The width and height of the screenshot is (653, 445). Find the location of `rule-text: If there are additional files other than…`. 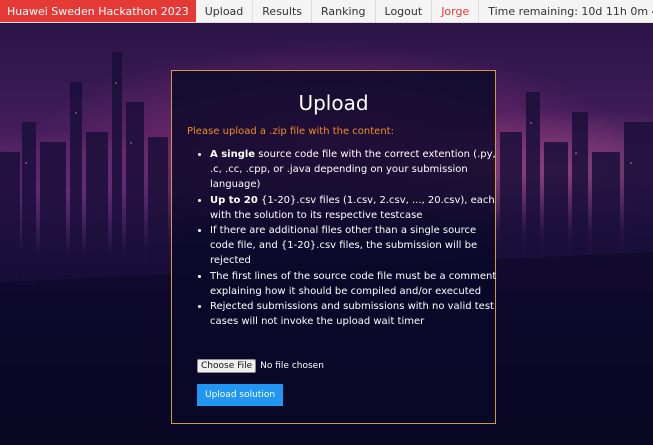

rule-text: If there are additional files other than… is located at coordinates (344, 246).